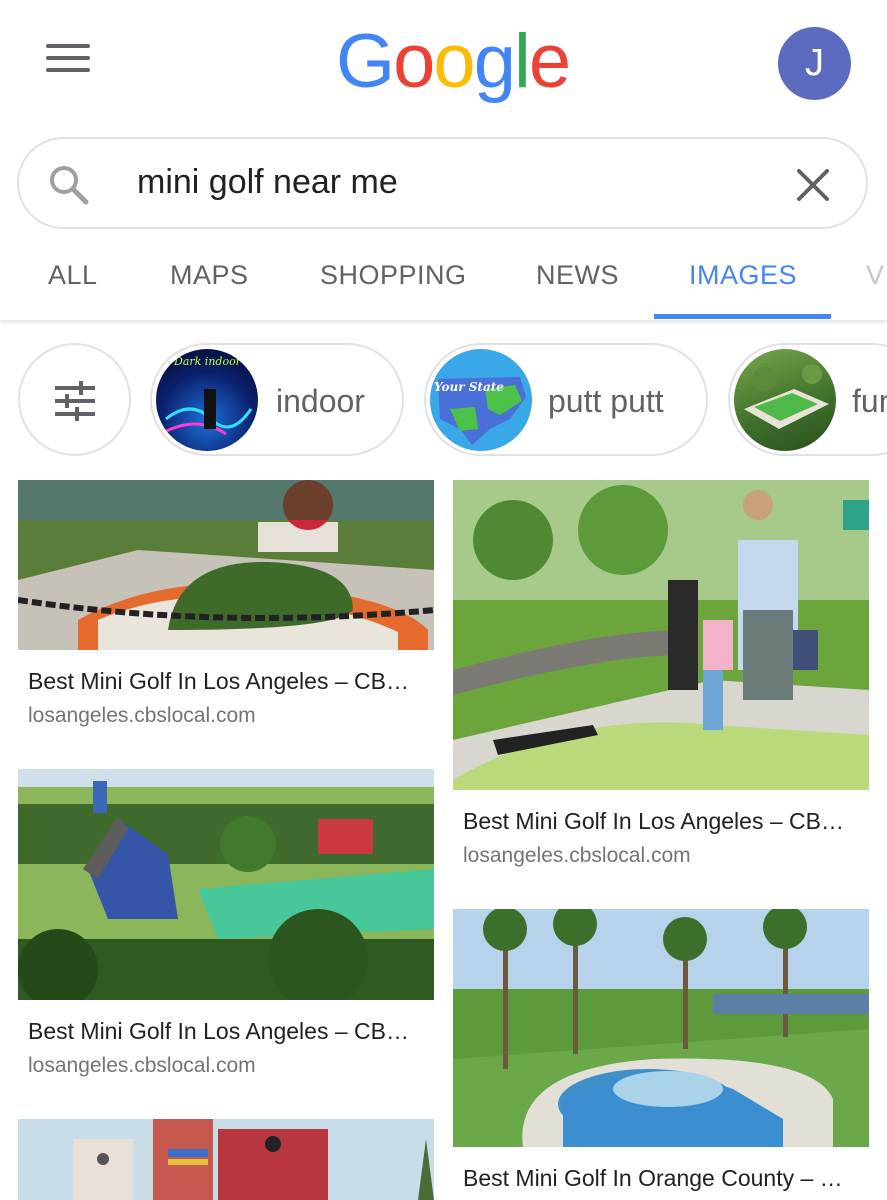 This screenshot has height=1200, width=887. I want to click on google-logo: Google, so click(453, 61).